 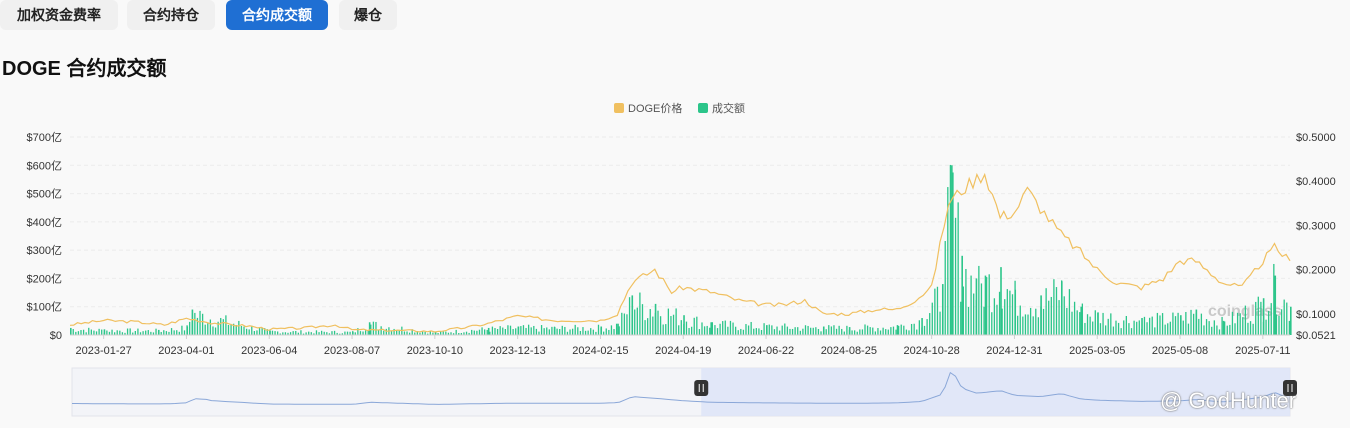 I want to click on navigator-left-handle, so click(x=701, y=388).